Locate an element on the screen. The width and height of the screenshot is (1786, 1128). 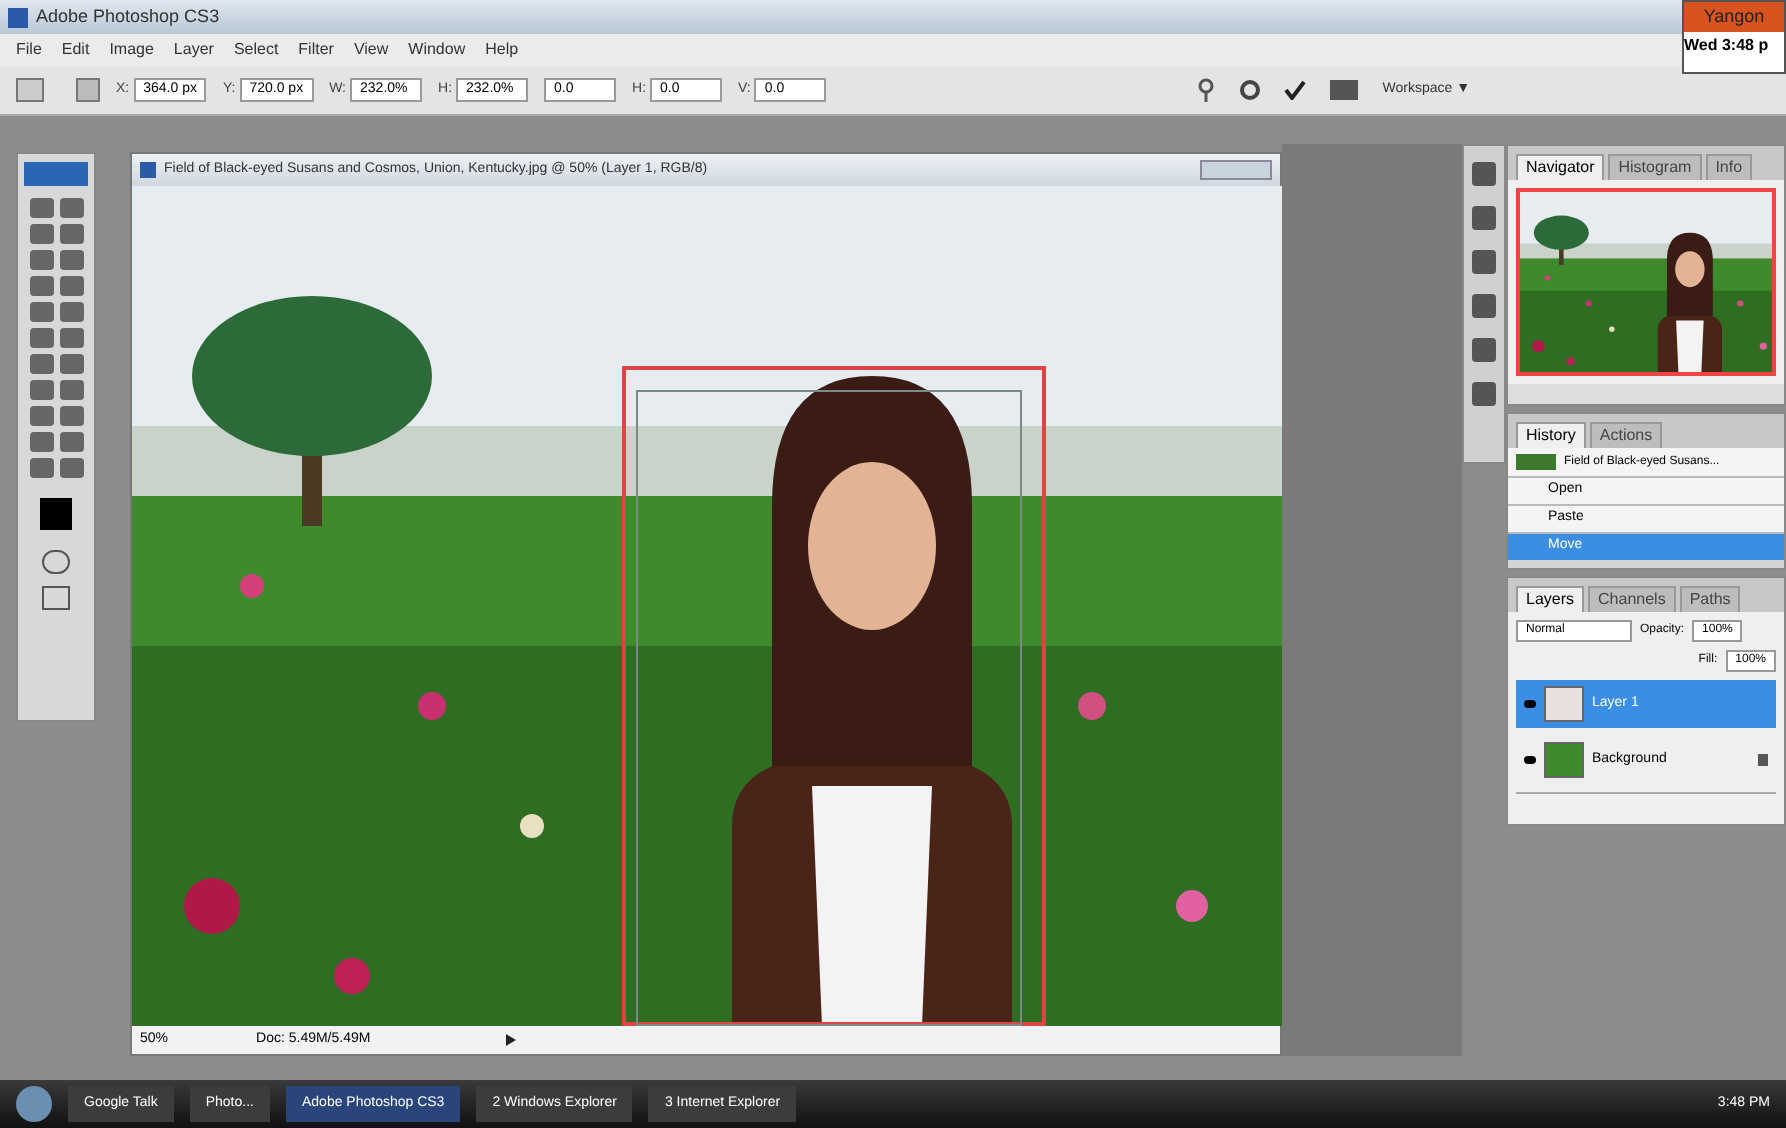
document-icon is located at coordinates (148, 170).